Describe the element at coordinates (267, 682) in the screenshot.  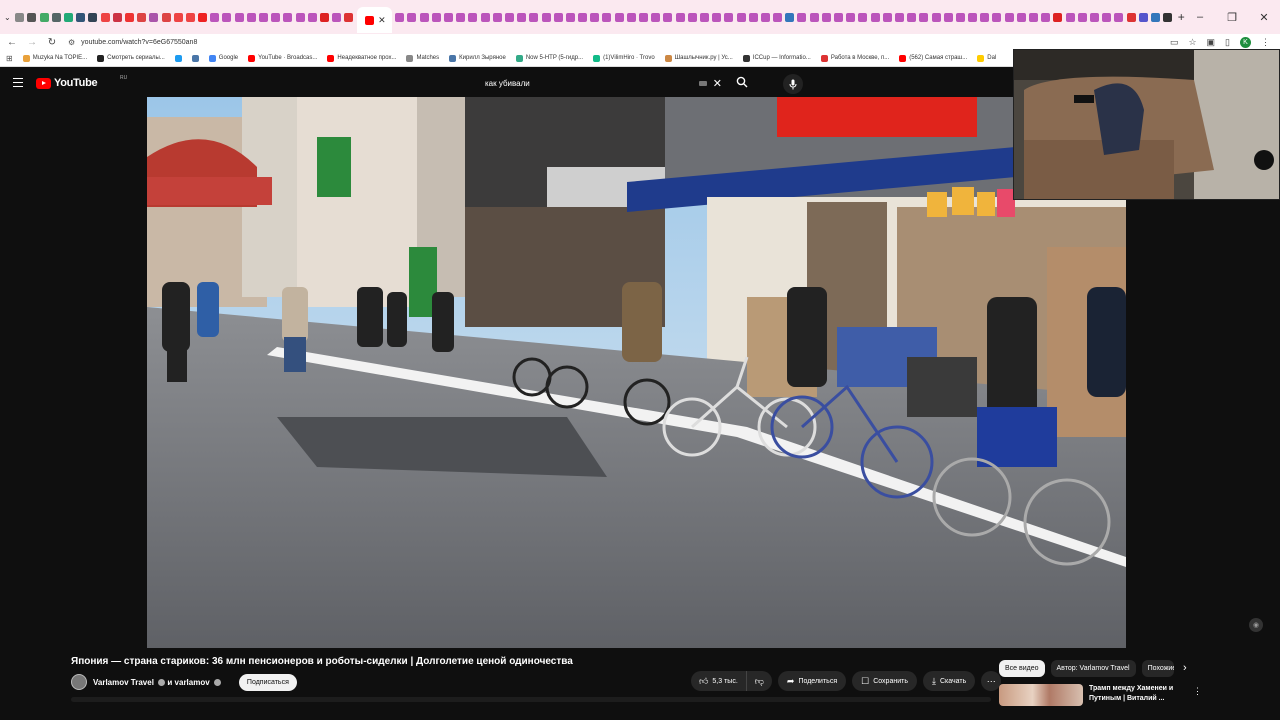
I see `subscribe-button: Подписаться` at that location.